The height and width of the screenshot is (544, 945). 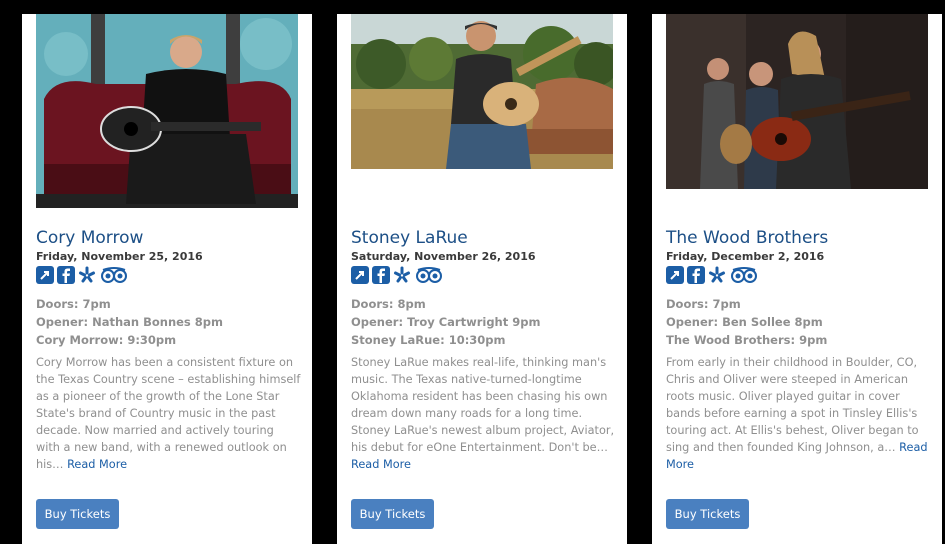 What do you see at coordinates (428, 340) in the screenshot?
I see `headliner-time: Stoney LaRue: 10:30pm` at bounding box center [428, 340].